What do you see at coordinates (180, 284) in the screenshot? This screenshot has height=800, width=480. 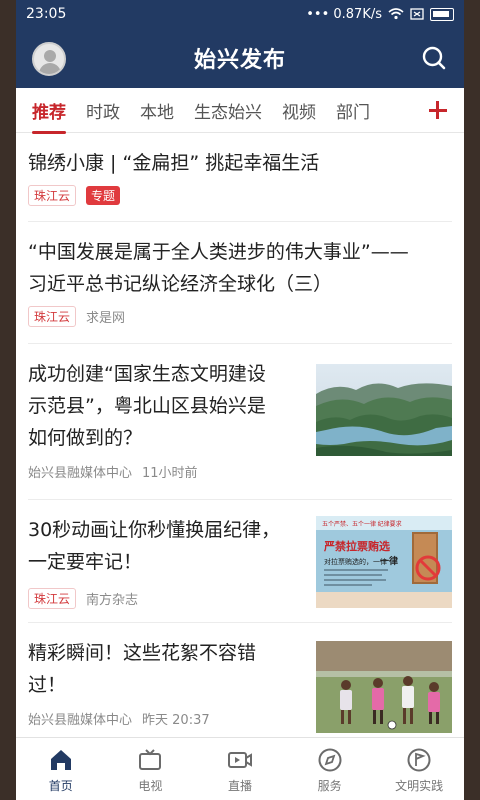 I see `article-title-line: 习近平总书记纵论经济全球化（三）` at bounding box center [180, 284].